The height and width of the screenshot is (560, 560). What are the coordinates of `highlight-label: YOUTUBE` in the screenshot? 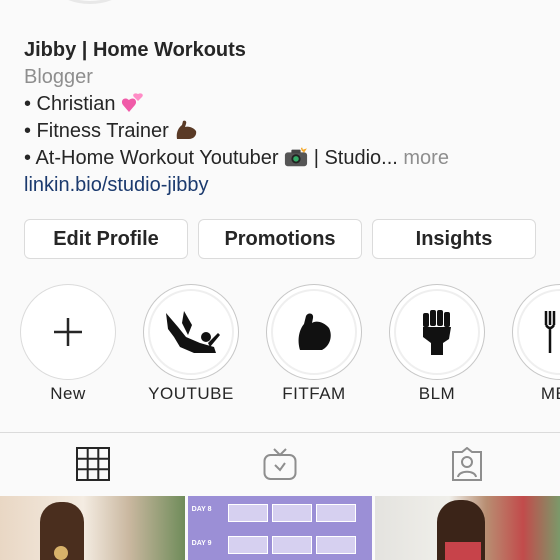 It's located at (191, 393).